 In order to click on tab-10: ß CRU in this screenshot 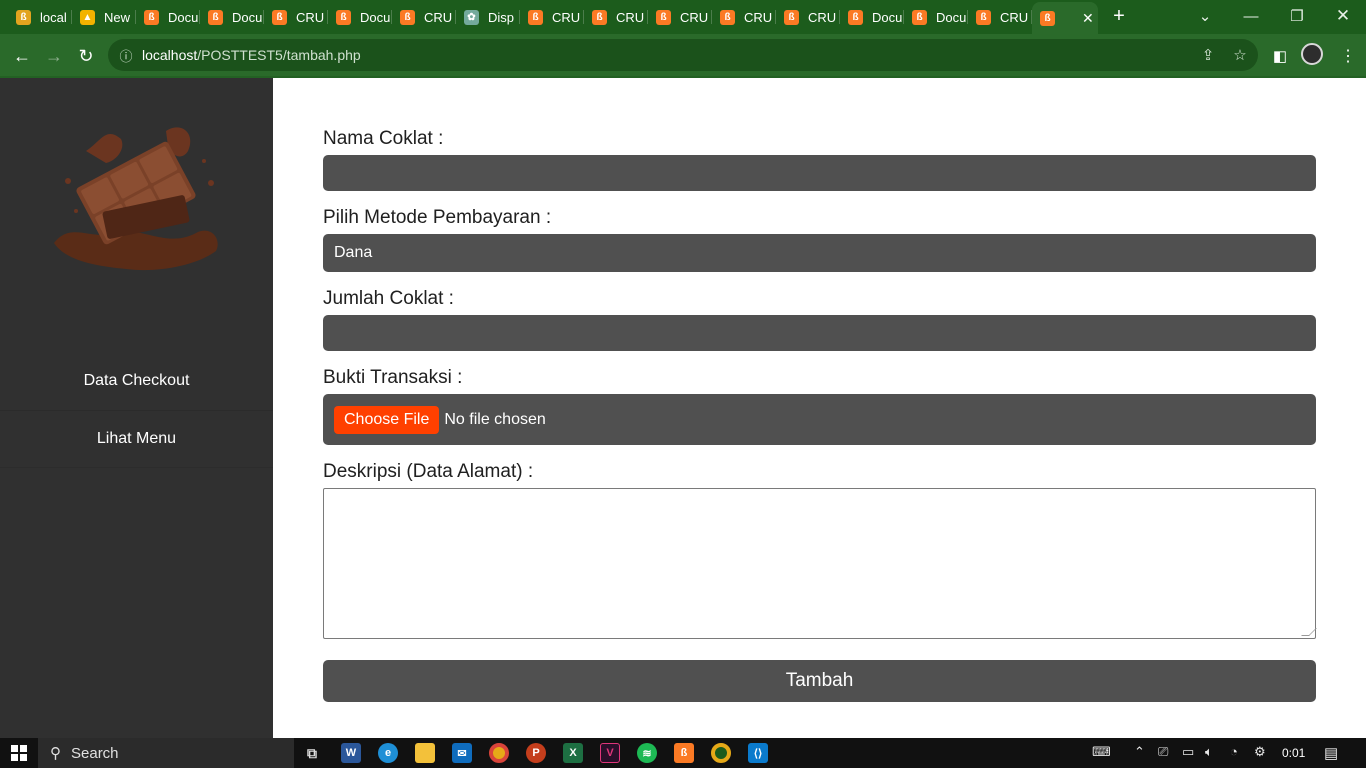, I will do `click(680, 17)`.